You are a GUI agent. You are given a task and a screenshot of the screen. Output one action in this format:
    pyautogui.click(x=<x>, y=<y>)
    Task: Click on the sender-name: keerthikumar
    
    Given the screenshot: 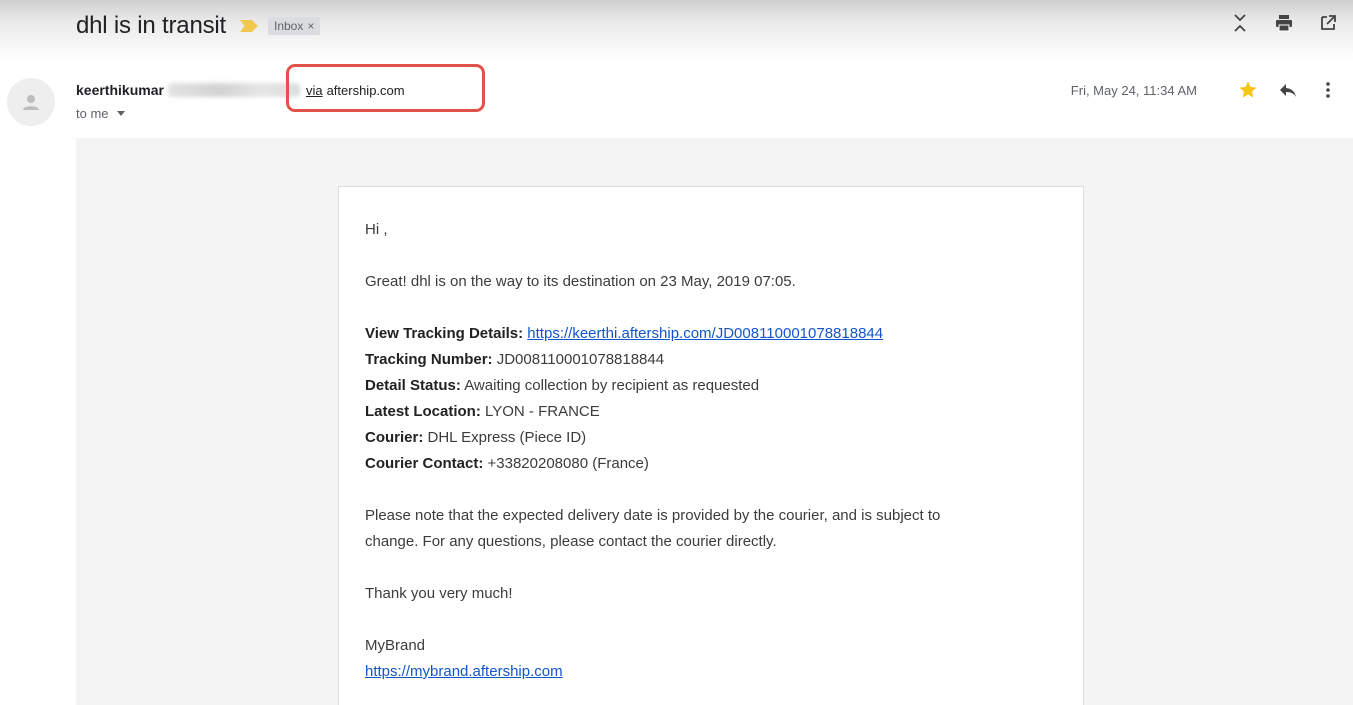 What is the action you would take?
    pyautogui.click(x=120, y=90)
    